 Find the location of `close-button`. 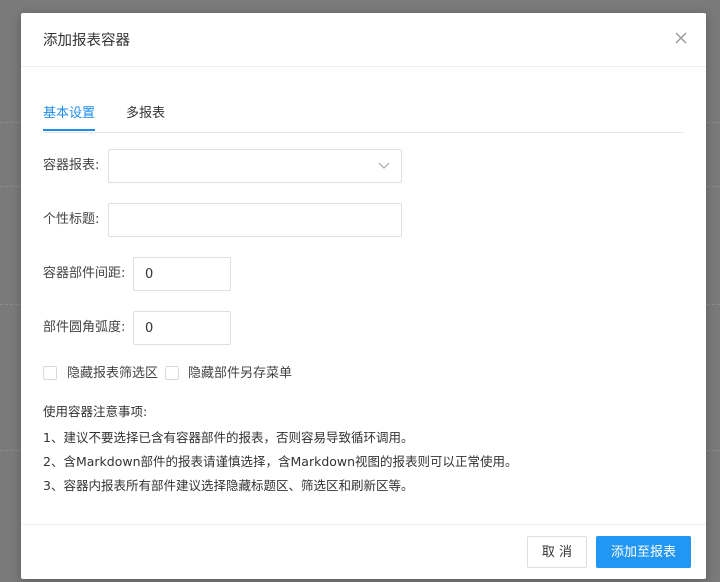

close-button is located at coordinates (681, 38).